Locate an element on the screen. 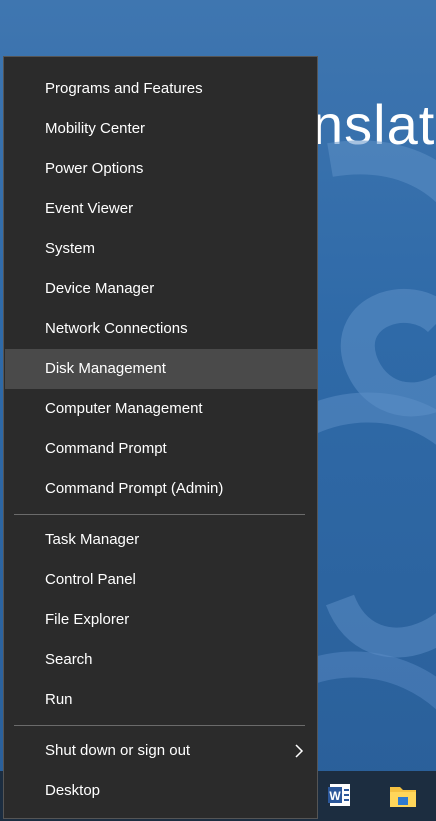  menu-item-power-options-label: Power Options is located at coordinates (94, 168).